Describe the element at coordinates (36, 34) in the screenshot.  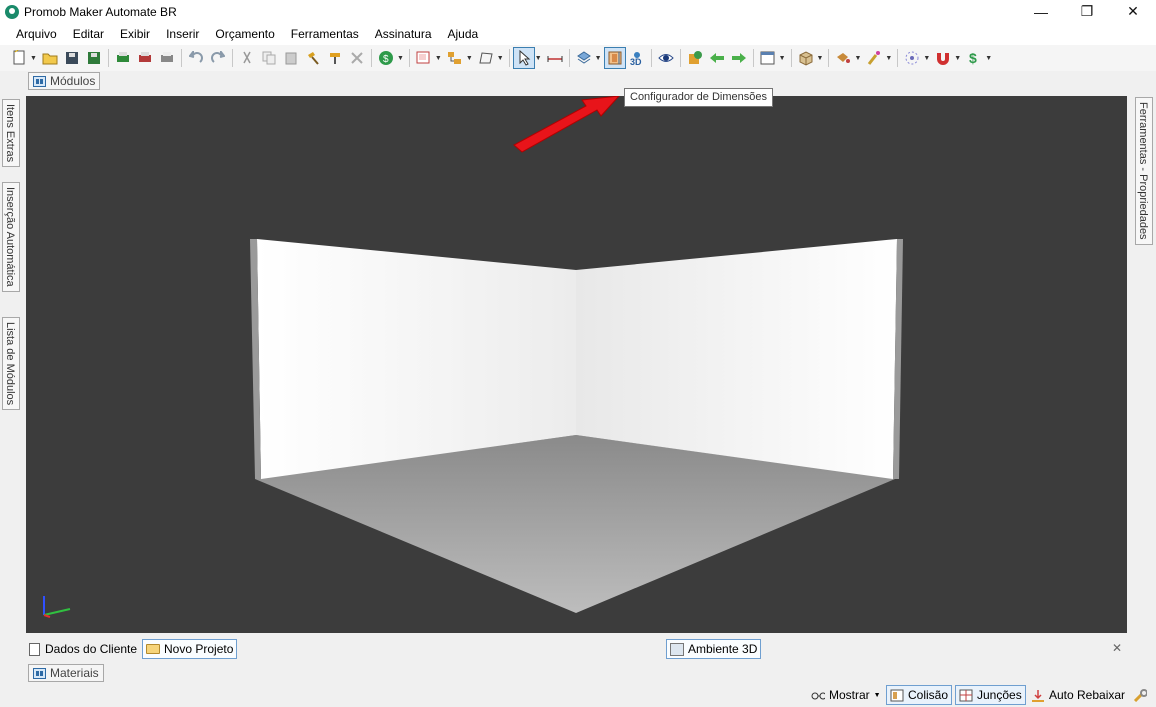
I see `menu-arquivo: Arquivo` at that location.